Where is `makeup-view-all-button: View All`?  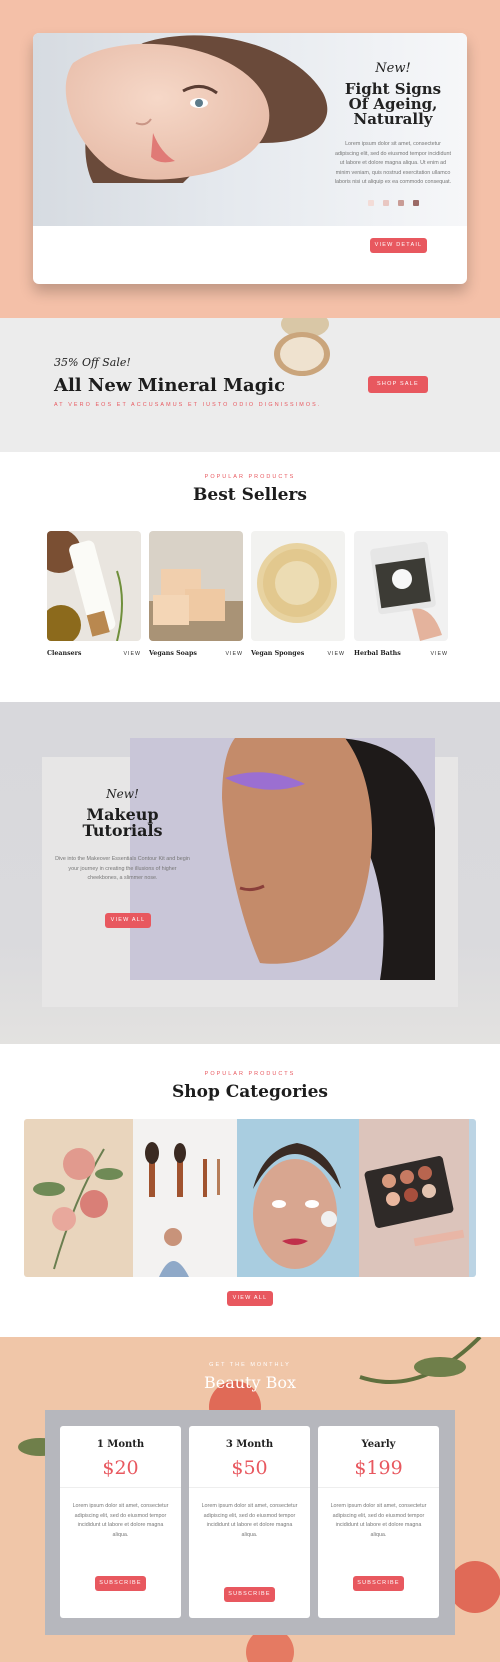 makeup-view-all-button: View All is located at coordinates (128, 920).